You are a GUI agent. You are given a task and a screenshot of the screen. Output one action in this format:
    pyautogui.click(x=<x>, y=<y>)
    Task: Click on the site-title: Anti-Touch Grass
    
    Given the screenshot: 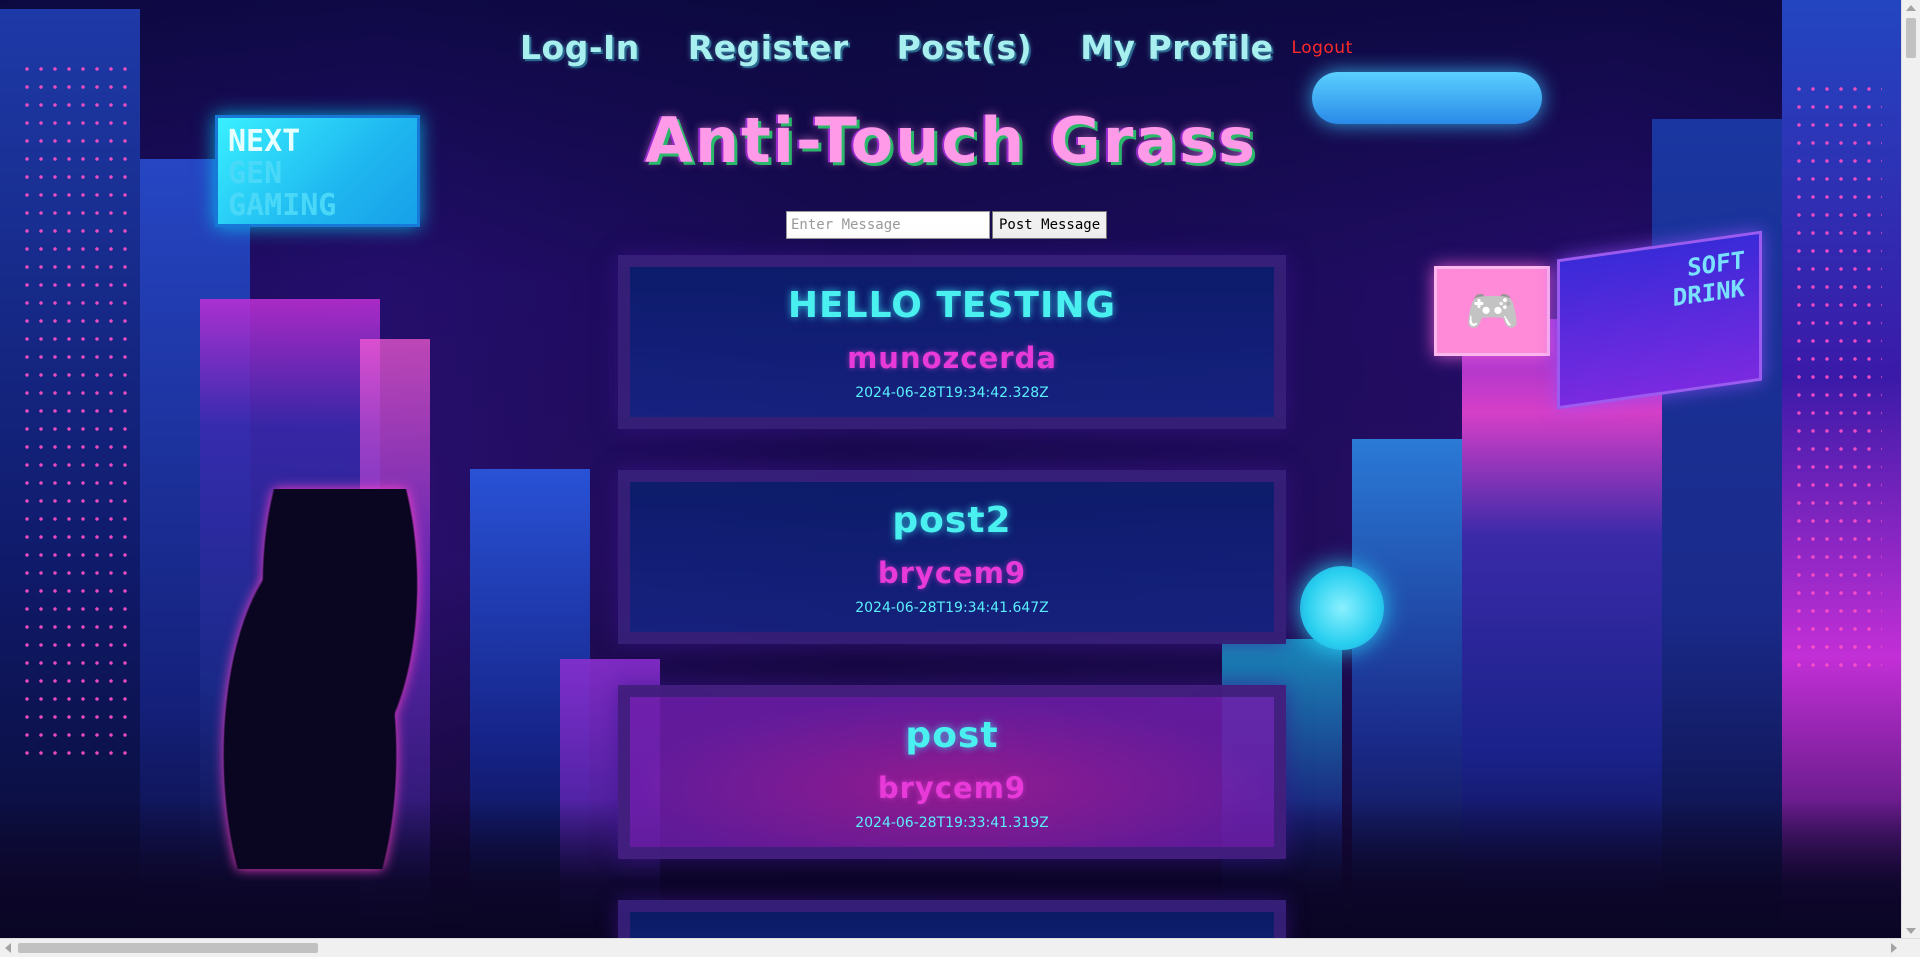 What is the action you would take?
    pyautogui.click(x=950, y=140)
    